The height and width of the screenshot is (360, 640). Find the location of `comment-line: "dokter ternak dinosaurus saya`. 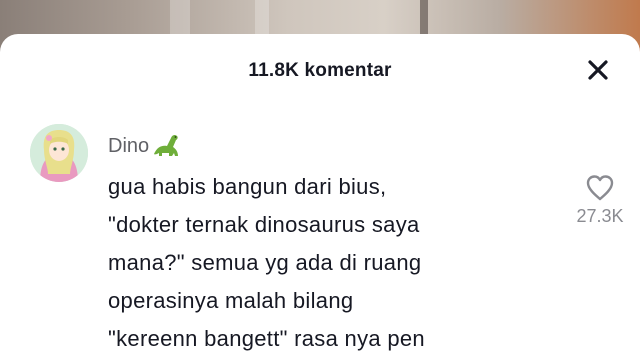

comment-line: "dokter ternak dinosaurus saya is located at coordinates (264, 224).